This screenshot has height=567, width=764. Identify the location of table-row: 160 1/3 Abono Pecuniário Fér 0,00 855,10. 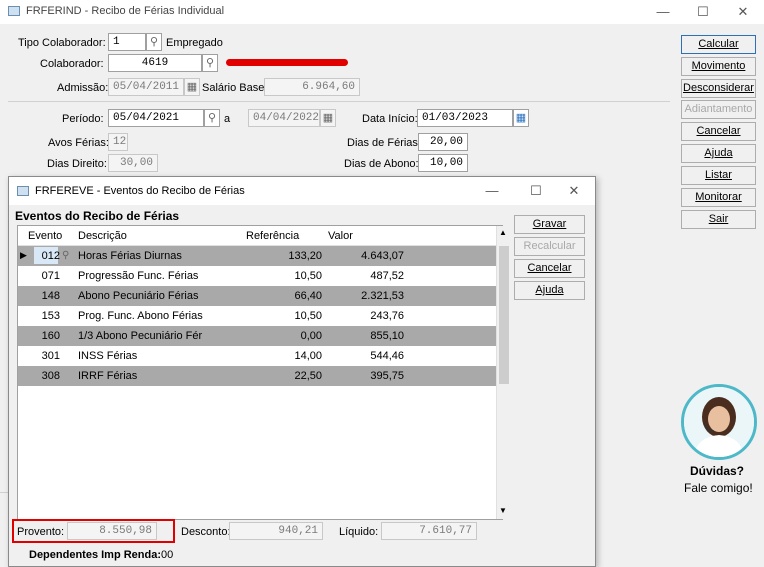
(260, 336).